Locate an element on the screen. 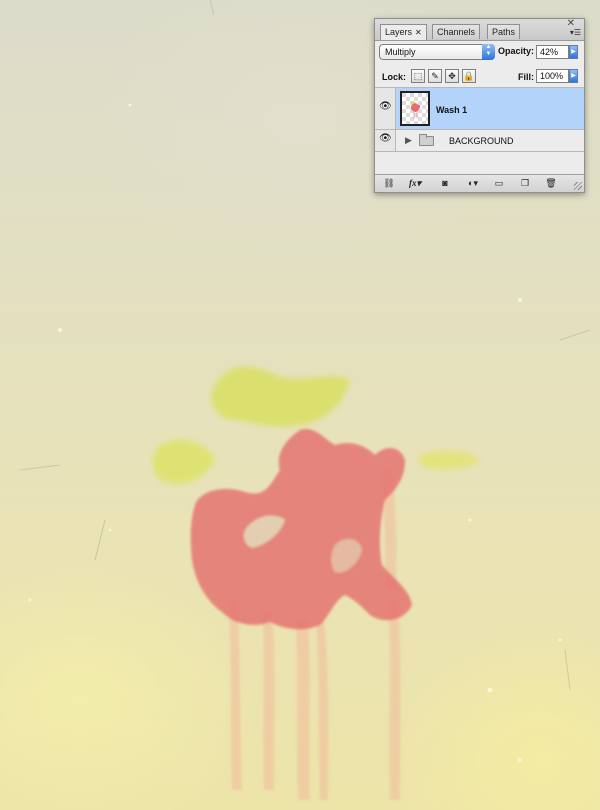  disclosure-triangle-icon: ▶ is located at coordinates (408, 140).